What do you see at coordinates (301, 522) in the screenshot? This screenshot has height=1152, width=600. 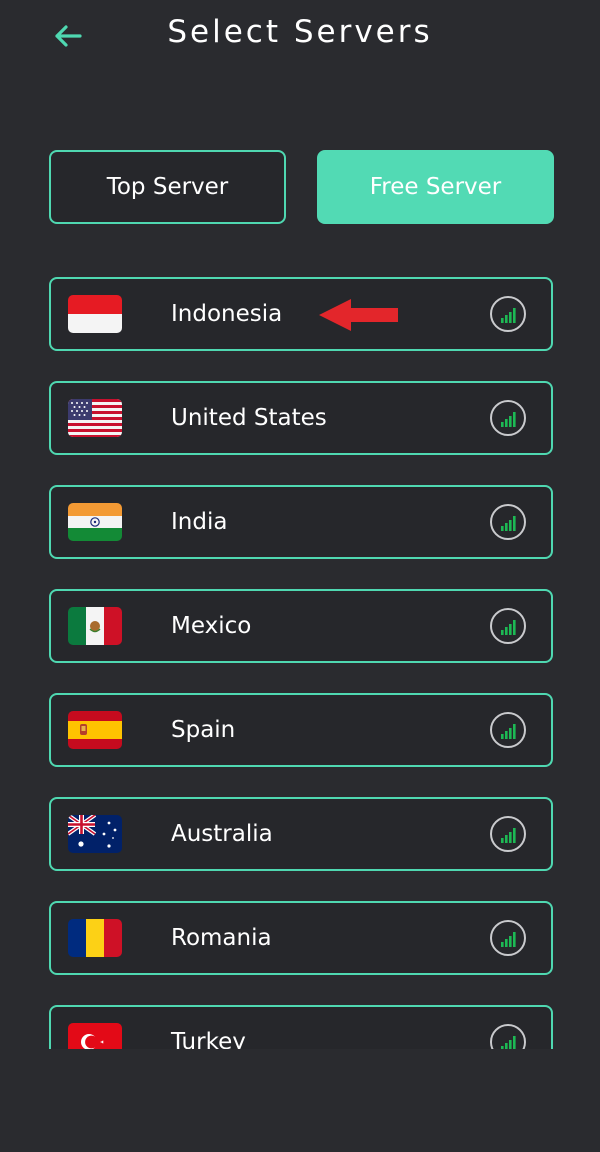 I see `server-item-india: India` at bounding box center [301, 522].